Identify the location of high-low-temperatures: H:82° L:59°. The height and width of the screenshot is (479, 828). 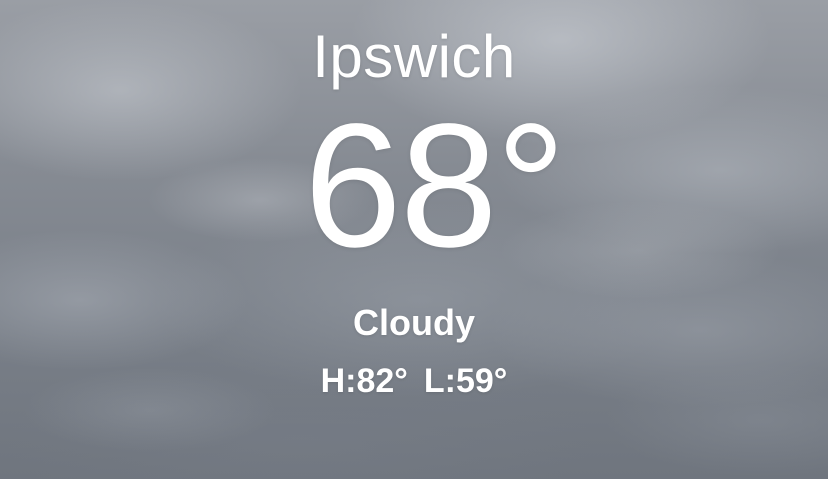
(414, 381).